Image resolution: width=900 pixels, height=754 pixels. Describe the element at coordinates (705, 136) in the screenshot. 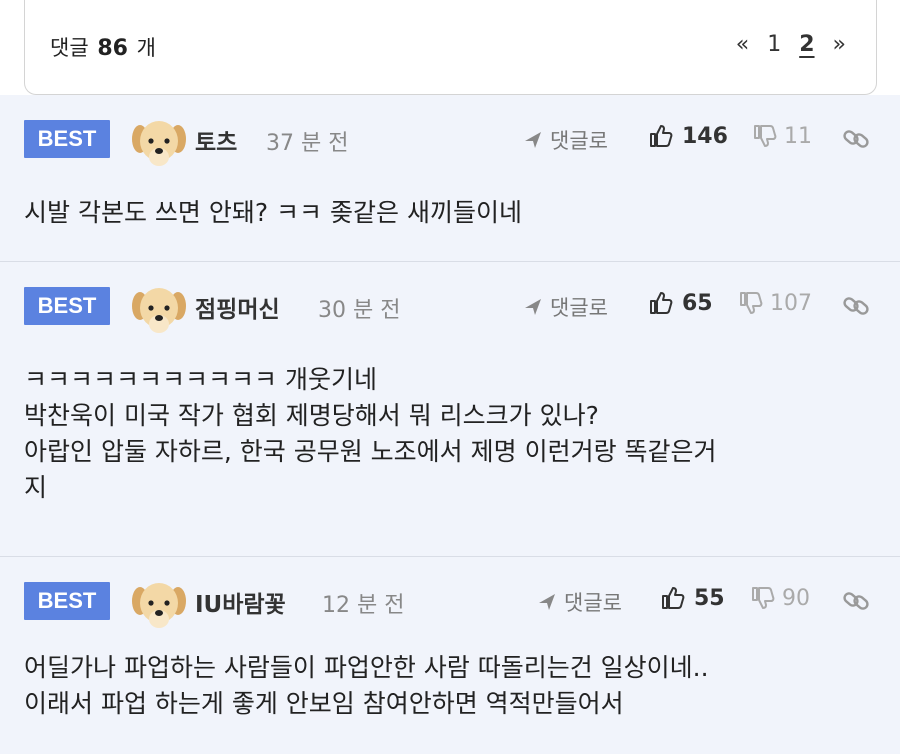

I see `like-count: 146` at that location.